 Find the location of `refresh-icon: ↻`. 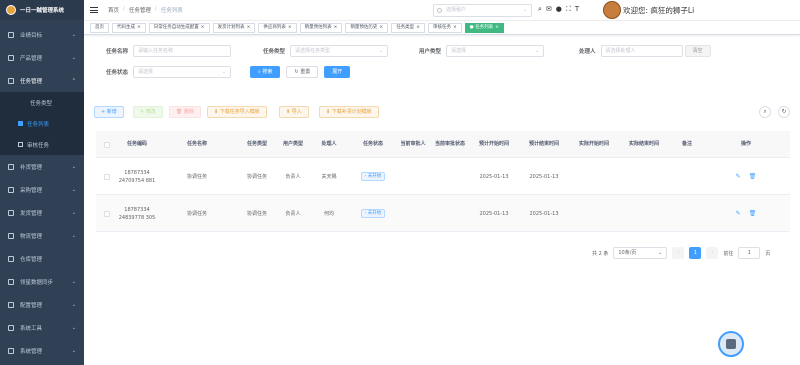

refresh-icon: ↻ is located at coordinates (784, 112).